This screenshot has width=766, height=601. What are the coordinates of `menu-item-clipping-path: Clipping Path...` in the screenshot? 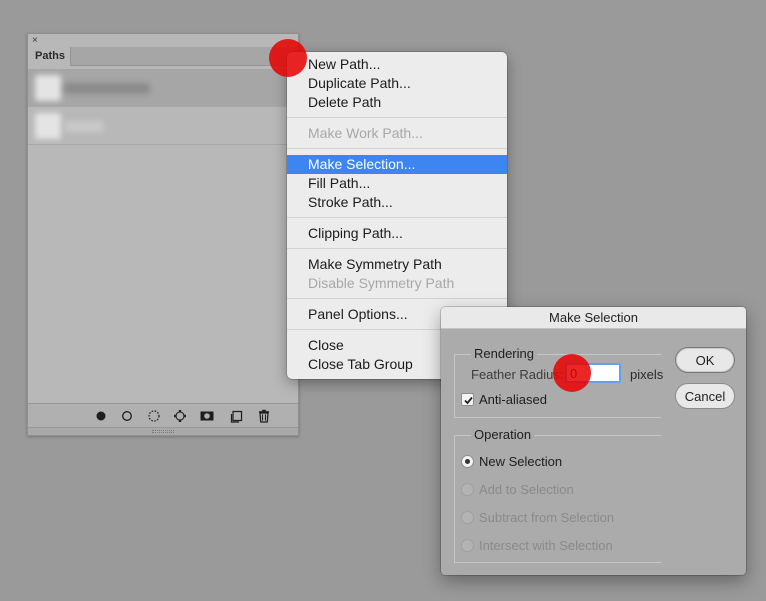 It's located at (397, 233).